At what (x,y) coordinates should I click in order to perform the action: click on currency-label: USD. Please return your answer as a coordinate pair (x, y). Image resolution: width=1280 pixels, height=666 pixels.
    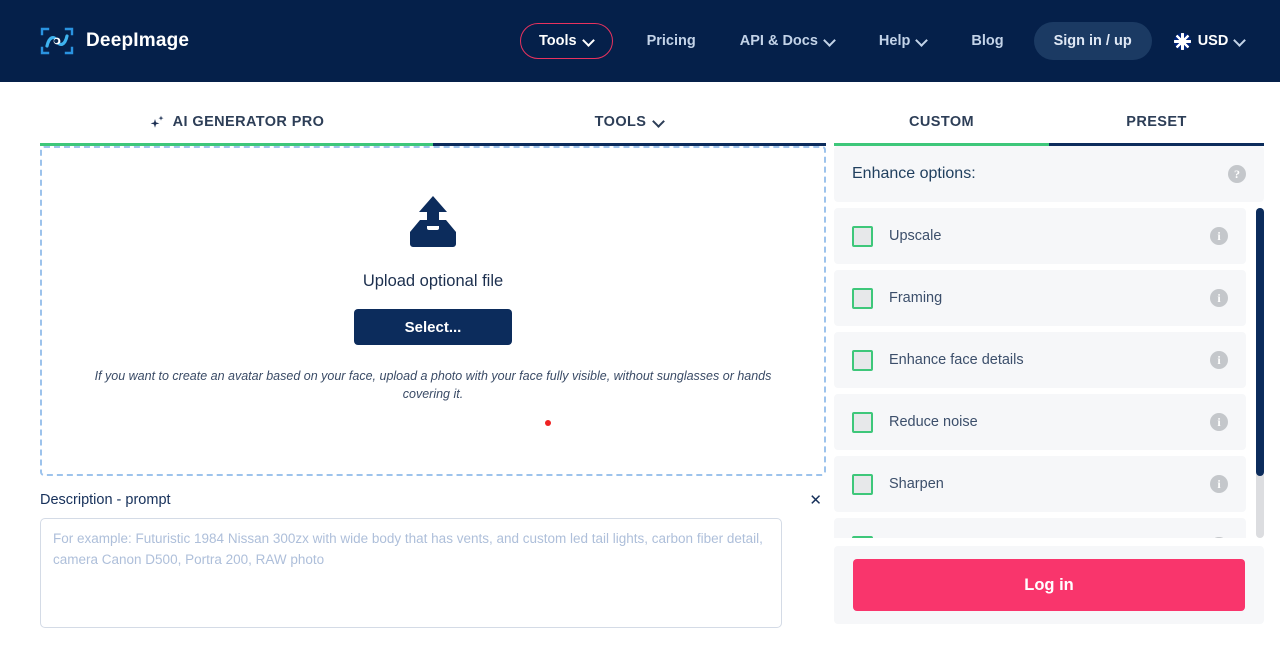
    Looking at the image, I should click on (1213, 41).